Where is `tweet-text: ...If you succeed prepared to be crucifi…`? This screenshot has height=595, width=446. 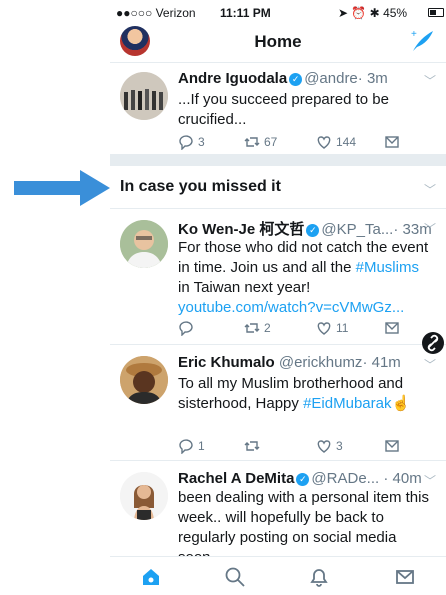
tweet-text: ...If you succeed prepared to be crucifi… is located at coordinates (283, 109).